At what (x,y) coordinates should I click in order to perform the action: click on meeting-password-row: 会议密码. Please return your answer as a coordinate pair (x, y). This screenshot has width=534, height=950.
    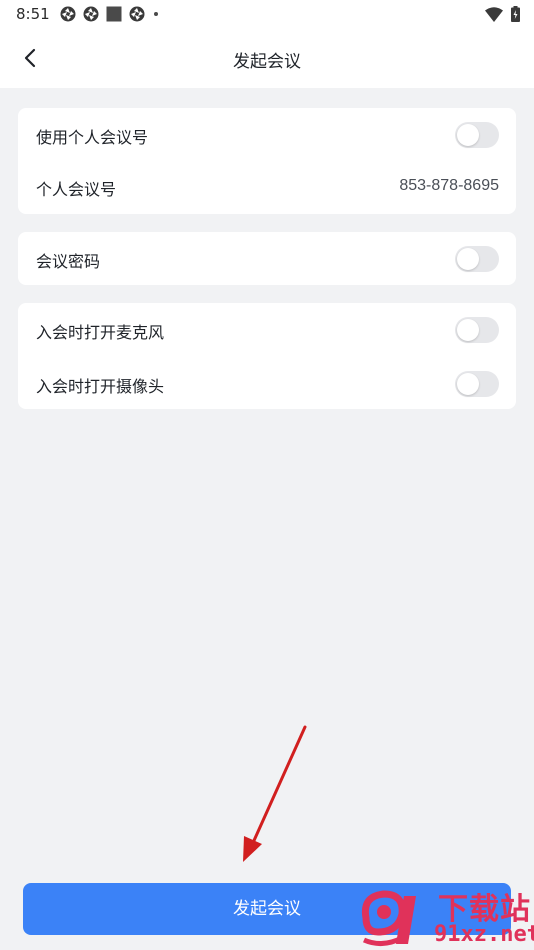
    Looking at the image, I should click on (267, 259).